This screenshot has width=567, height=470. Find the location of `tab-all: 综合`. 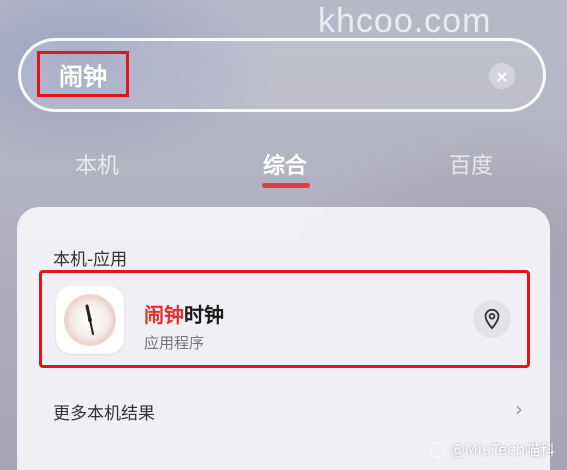

tab-all: 综合 is located at coordinates (285, 164).